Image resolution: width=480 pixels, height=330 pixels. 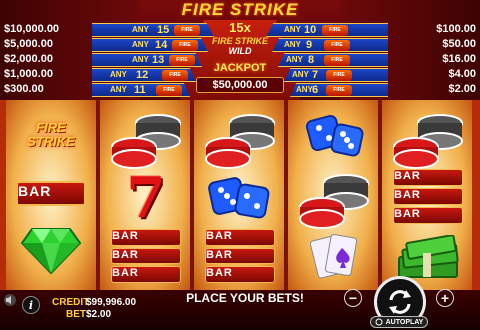 I want to click on decrease-bet-button: −, so click(x=353, y=298).